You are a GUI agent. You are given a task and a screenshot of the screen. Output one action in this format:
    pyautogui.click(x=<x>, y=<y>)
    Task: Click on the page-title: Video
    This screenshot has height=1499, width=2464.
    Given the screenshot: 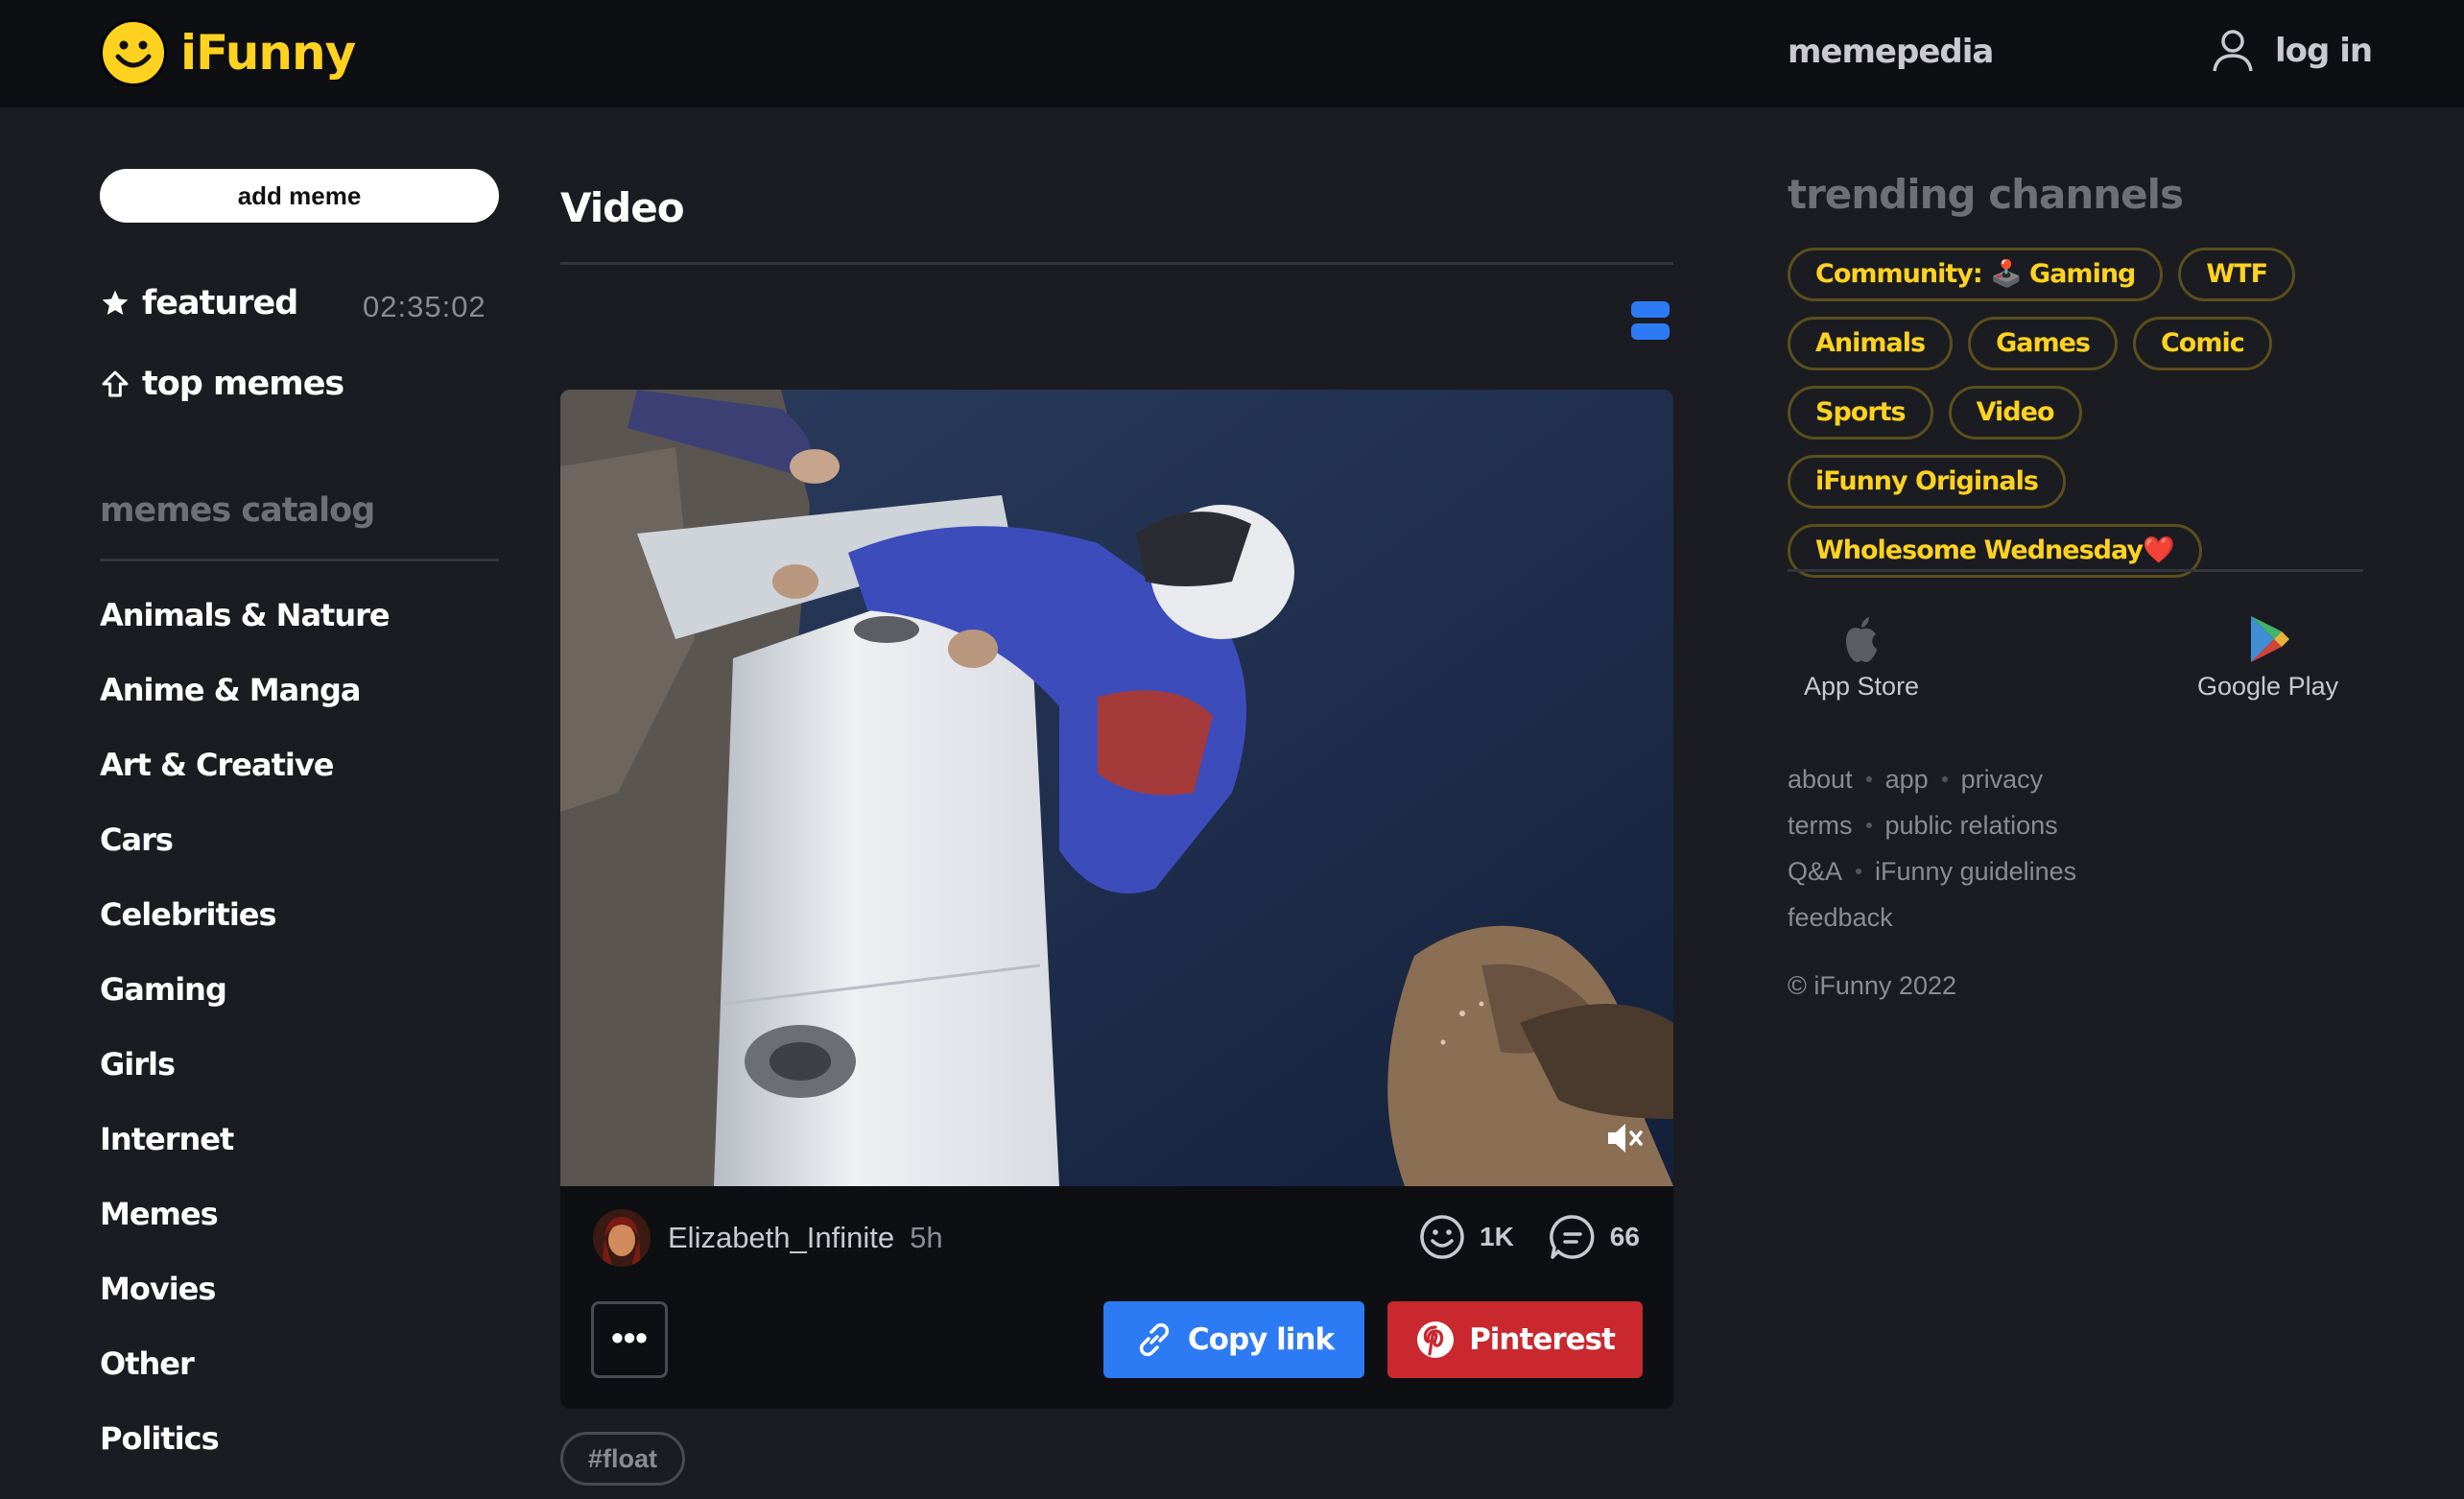 What is the action you would take?
    pyautogui.click(x=622, y=207)
    